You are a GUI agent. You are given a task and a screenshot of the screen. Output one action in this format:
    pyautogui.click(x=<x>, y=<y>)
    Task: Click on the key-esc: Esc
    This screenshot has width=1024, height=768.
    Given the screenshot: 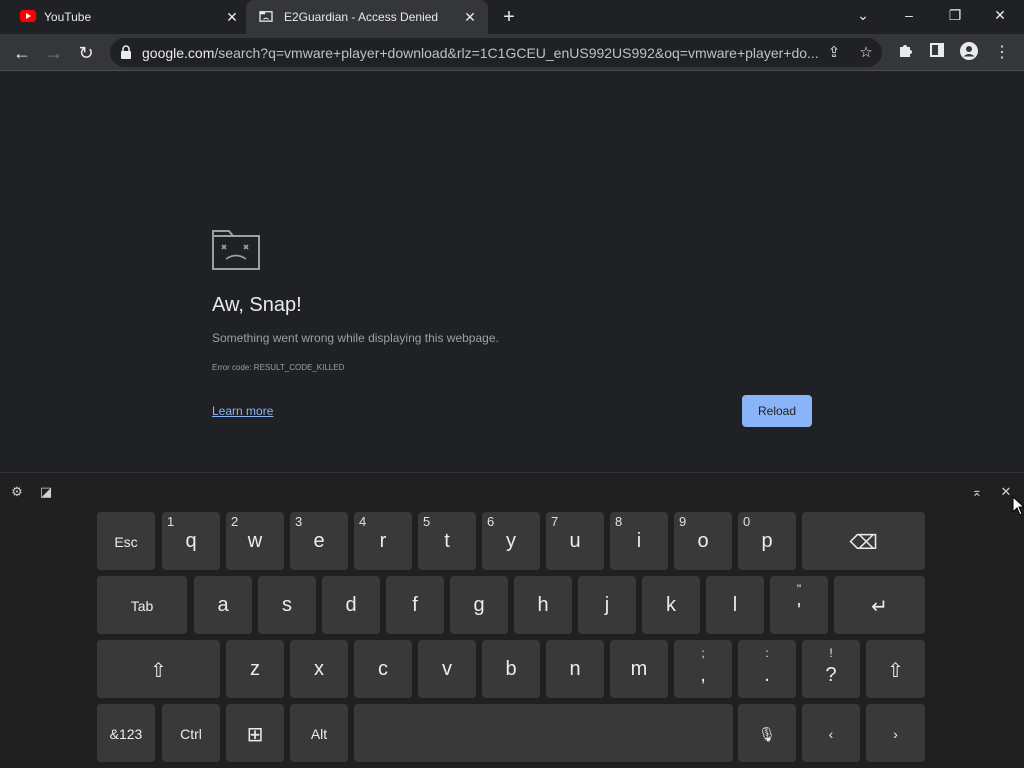 What is the action you would take?
    pyautogui.click(x=126, y=541)
    